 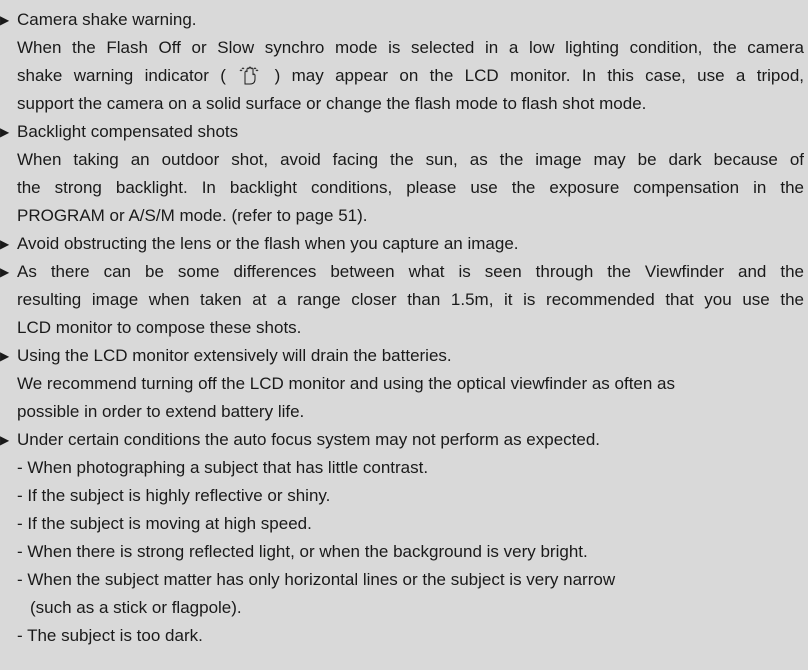 I want to click on bullet-heading: Backlight compensated shots, so click(x=128, y=131).